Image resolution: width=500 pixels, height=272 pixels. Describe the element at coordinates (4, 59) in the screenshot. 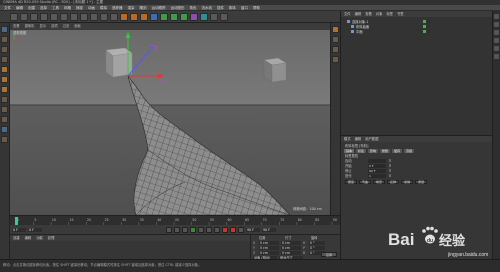

I see `workplane-icon` at that location.